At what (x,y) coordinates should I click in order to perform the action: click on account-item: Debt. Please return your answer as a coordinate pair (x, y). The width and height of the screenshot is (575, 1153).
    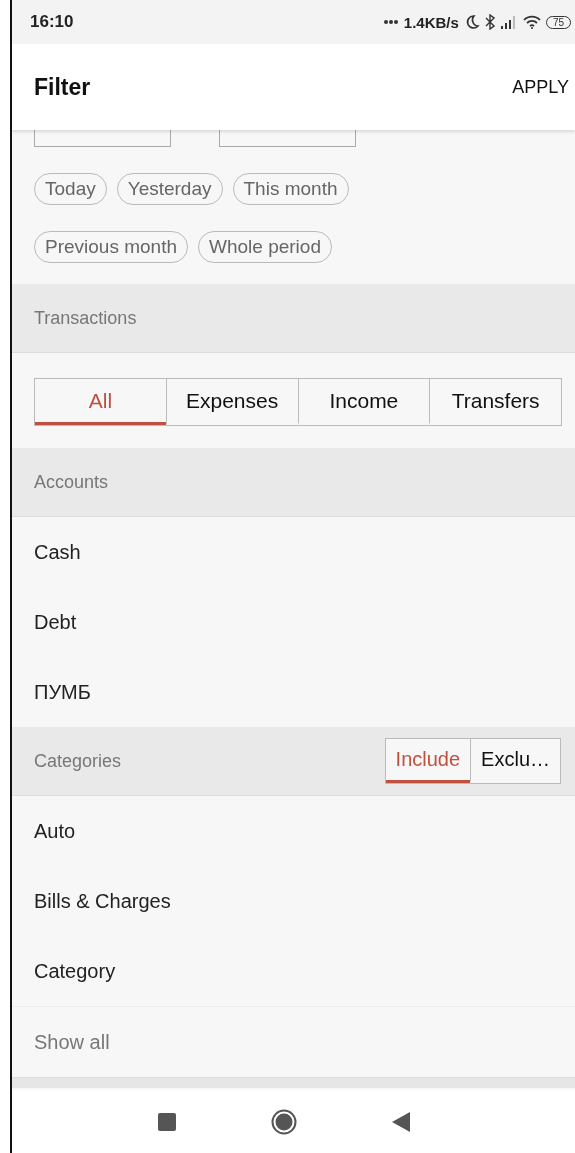
    Looking at the image, I should click on (293, 622).